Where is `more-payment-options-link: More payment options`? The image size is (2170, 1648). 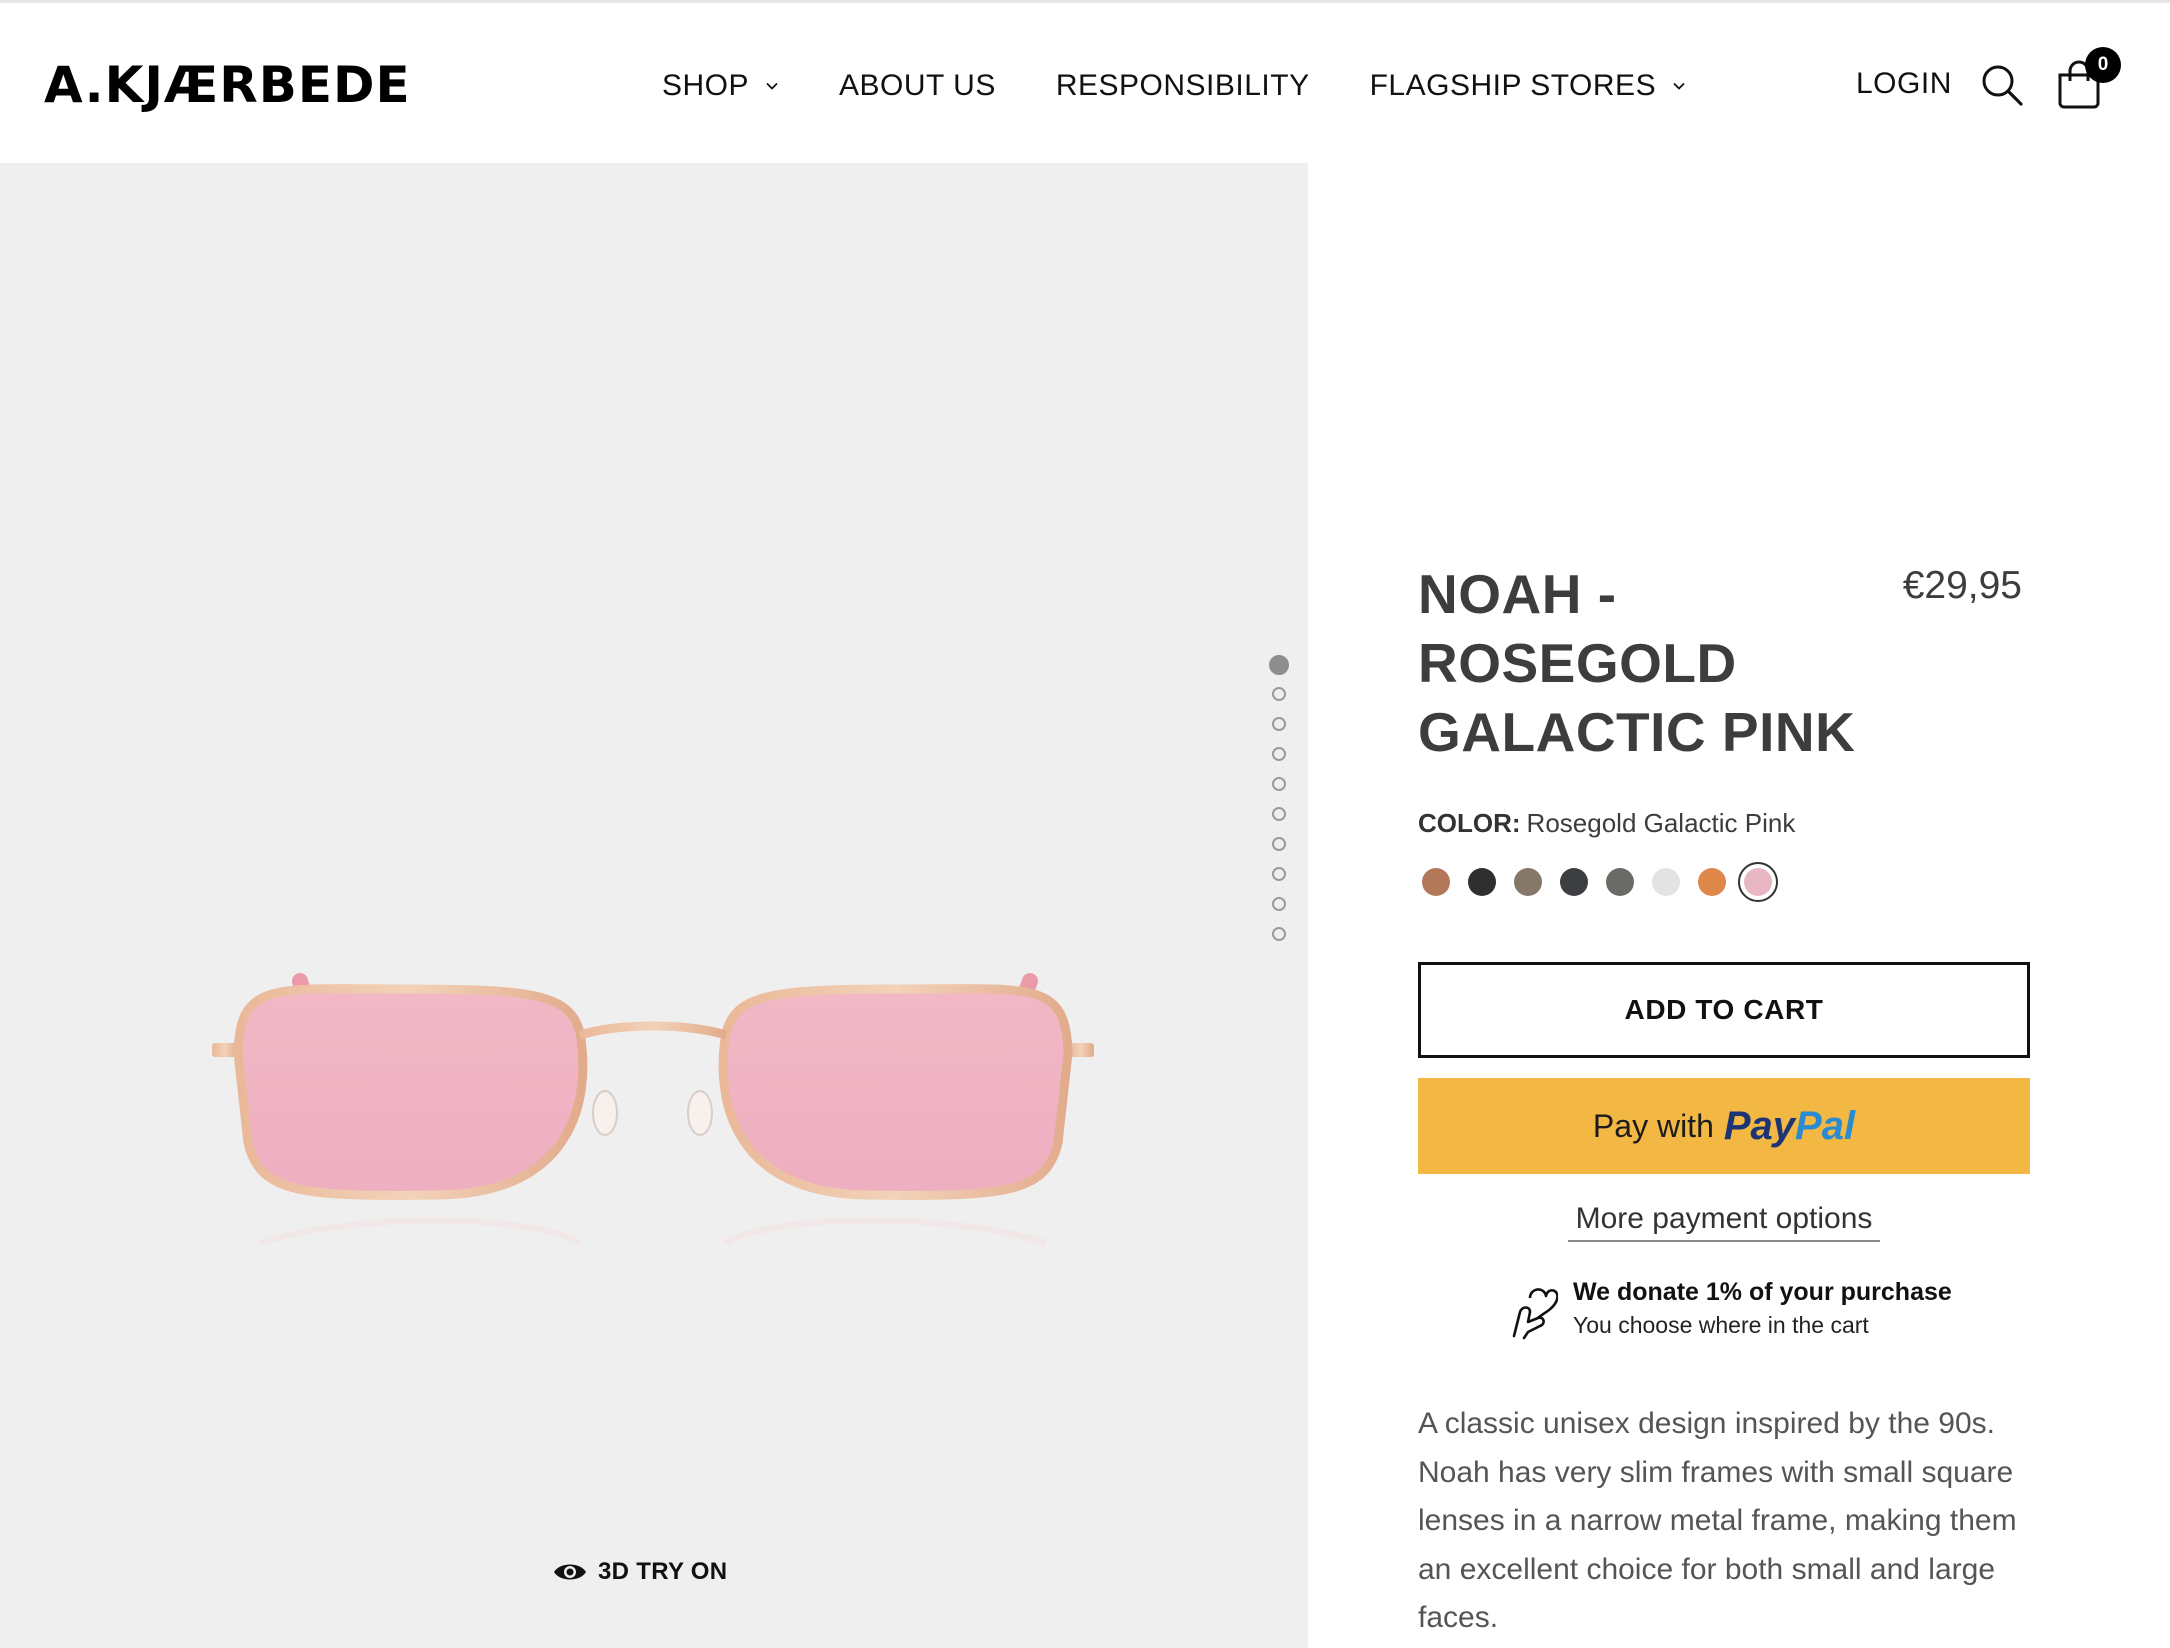
more-payment-options-link: More payment options is located at coordinates (1724, 1222).